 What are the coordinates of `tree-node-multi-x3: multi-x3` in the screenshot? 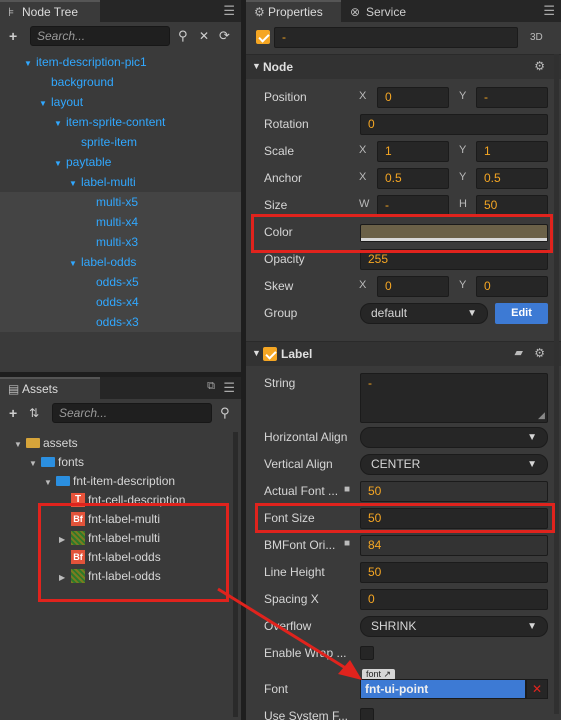 It's located at (120, 242).